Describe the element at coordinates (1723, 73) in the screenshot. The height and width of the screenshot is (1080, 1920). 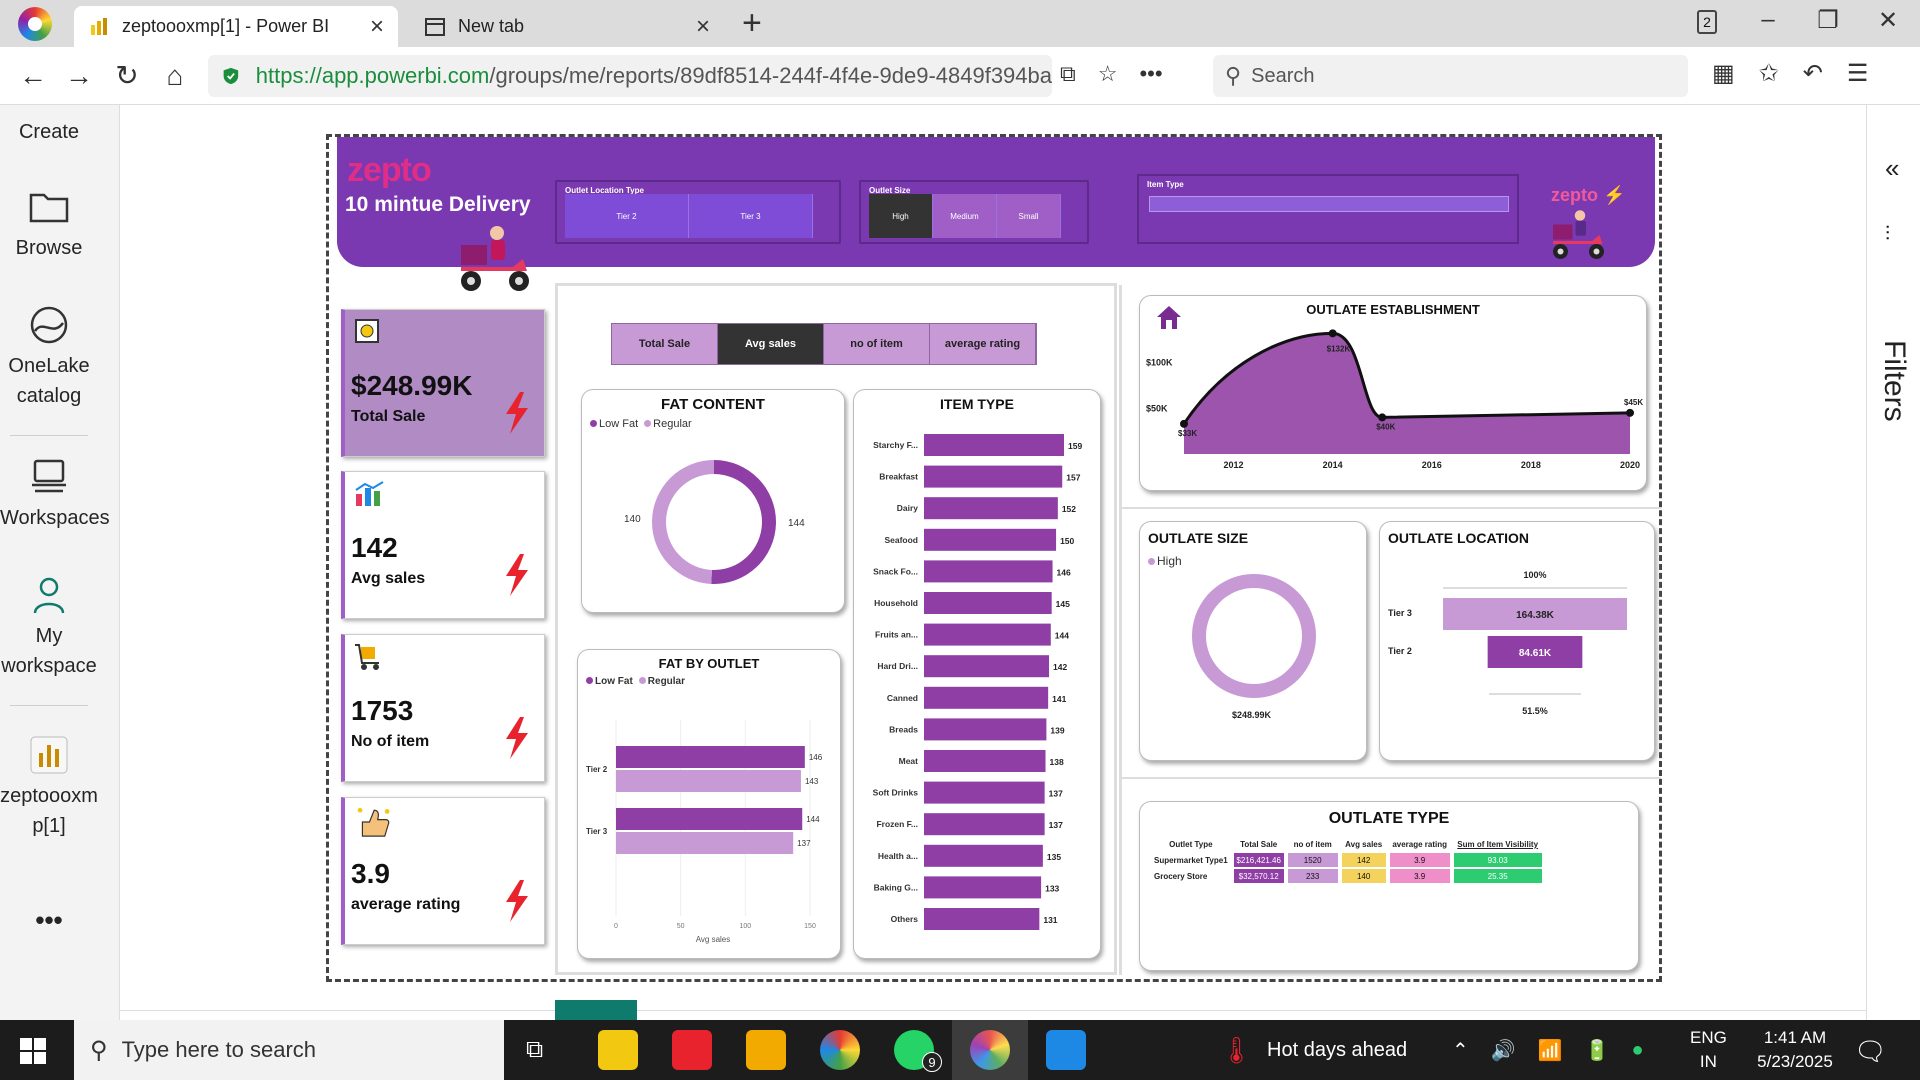
I see `apps-grid-icon: ▦` at that location.